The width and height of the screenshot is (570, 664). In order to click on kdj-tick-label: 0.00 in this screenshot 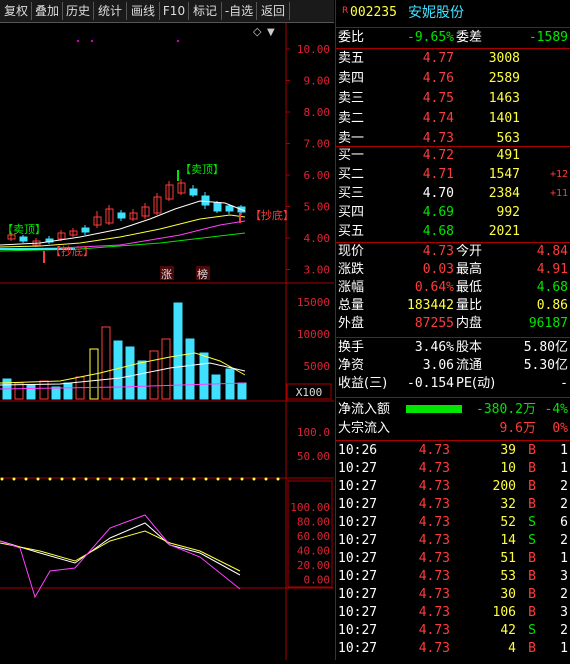, I will do `click(317, 580)`.